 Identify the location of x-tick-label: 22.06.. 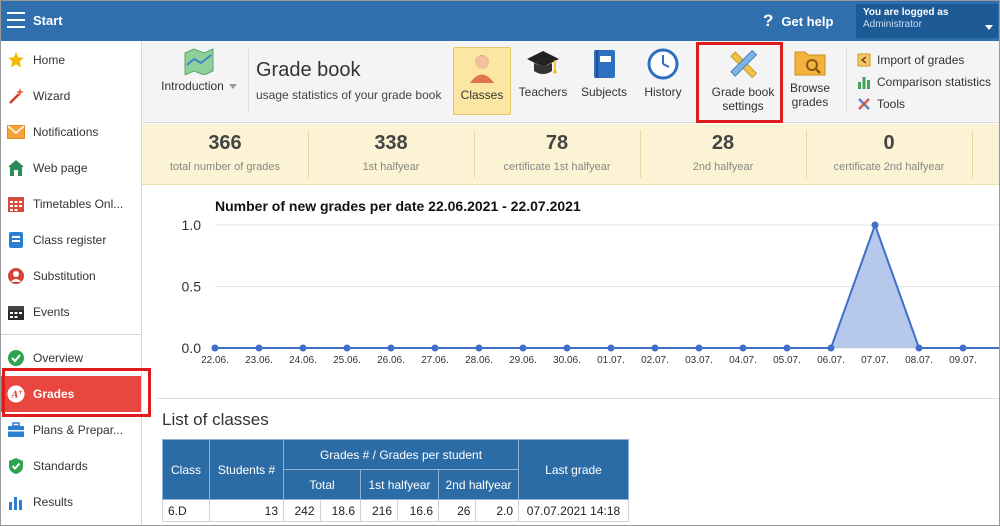
(215, 360).